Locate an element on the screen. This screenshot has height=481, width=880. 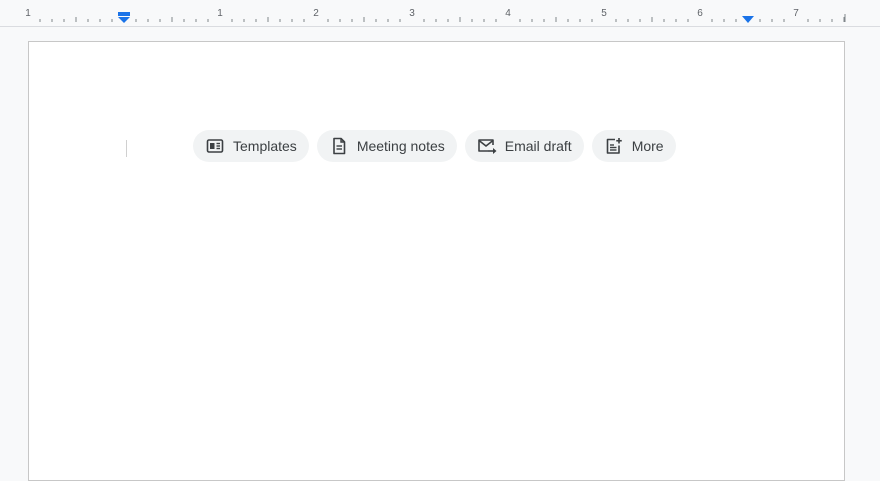
ruler-number: 2 is located at coordinates (316, 13).